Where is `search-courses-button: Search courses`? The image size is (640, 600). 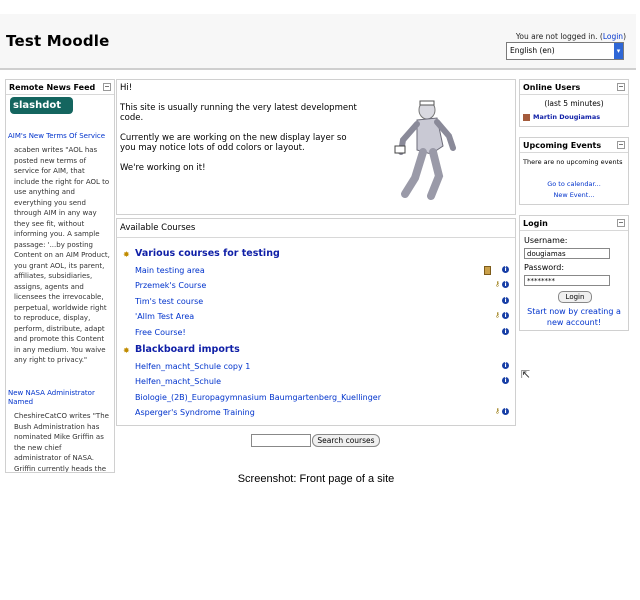
search-courses-button: Search courses is located at coordinates (346, 440).